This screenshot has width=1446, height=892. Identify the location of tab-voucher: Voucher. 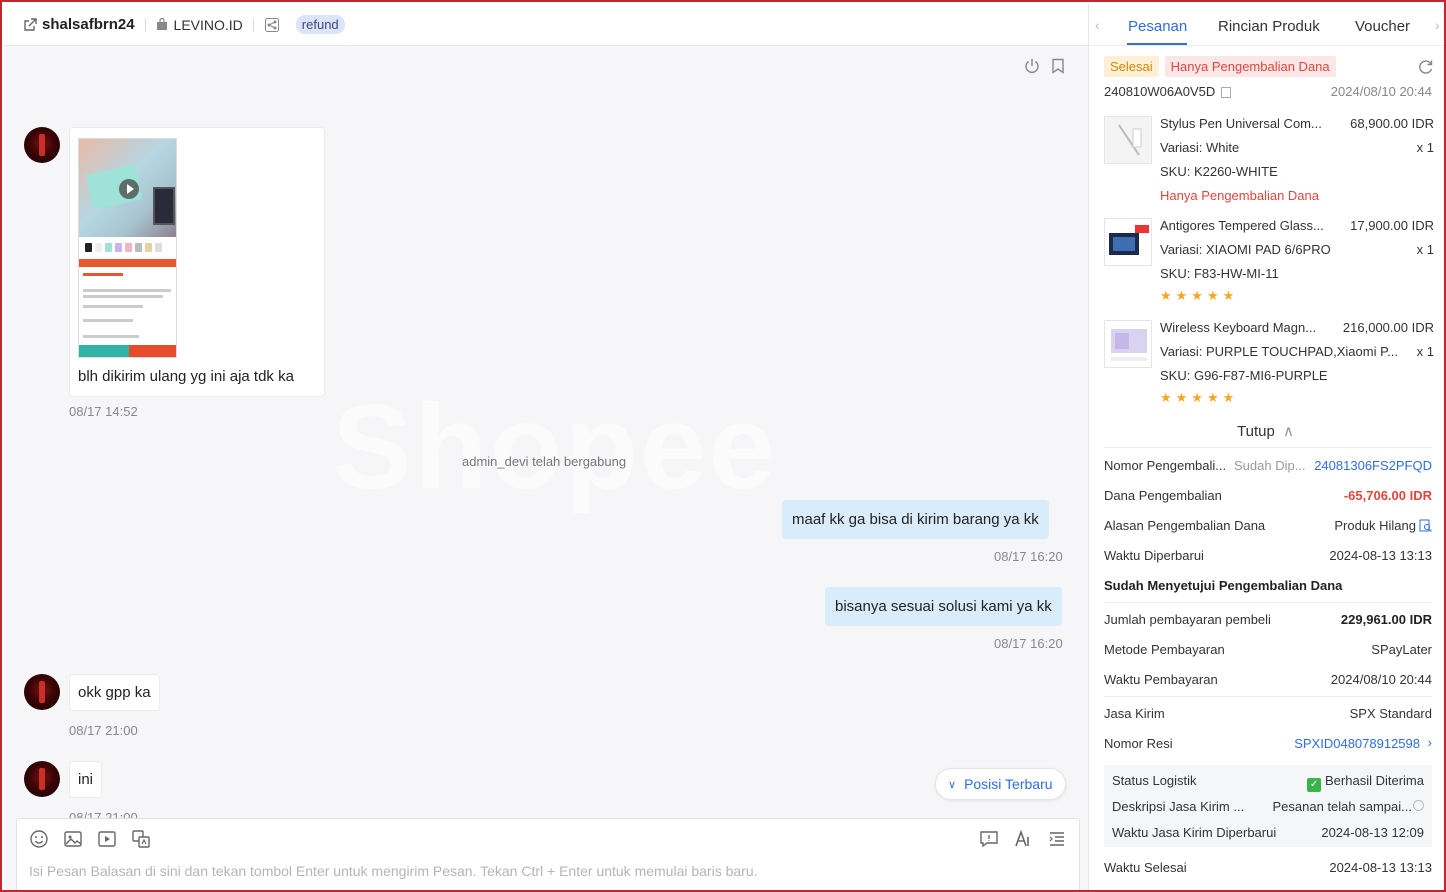
(1382, 26).